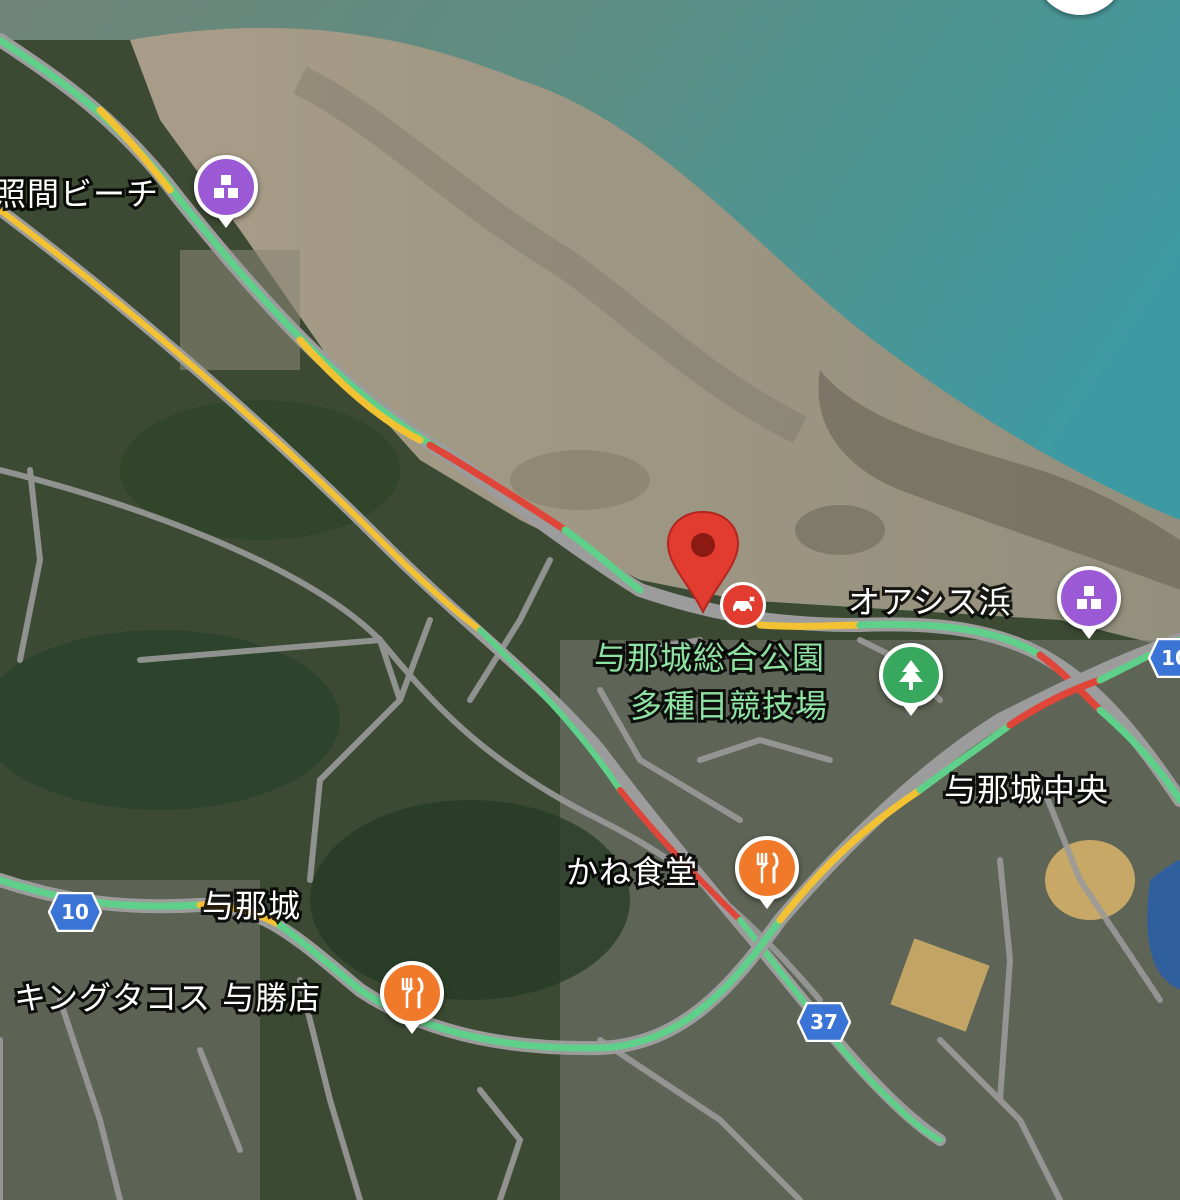  Describe the element at coordinates (631, 872) in the screenshot. I see `label-kane-shokudo: かね食堂` at that location.